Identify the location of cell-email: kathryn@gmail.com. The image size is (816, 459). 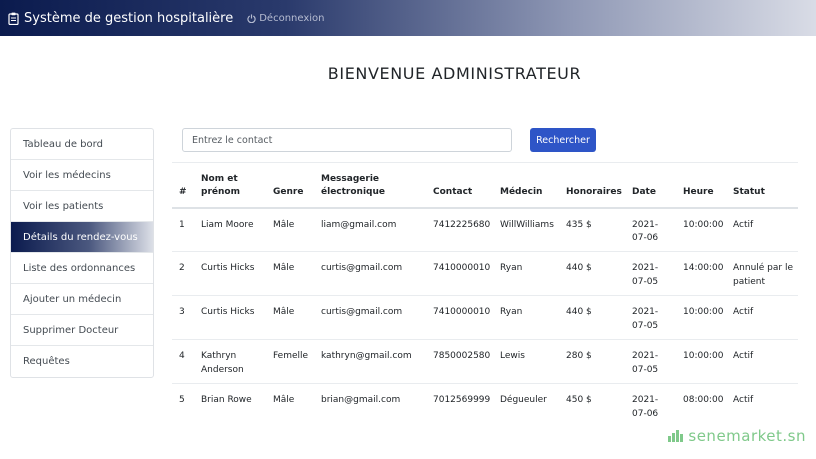
(370, 361).